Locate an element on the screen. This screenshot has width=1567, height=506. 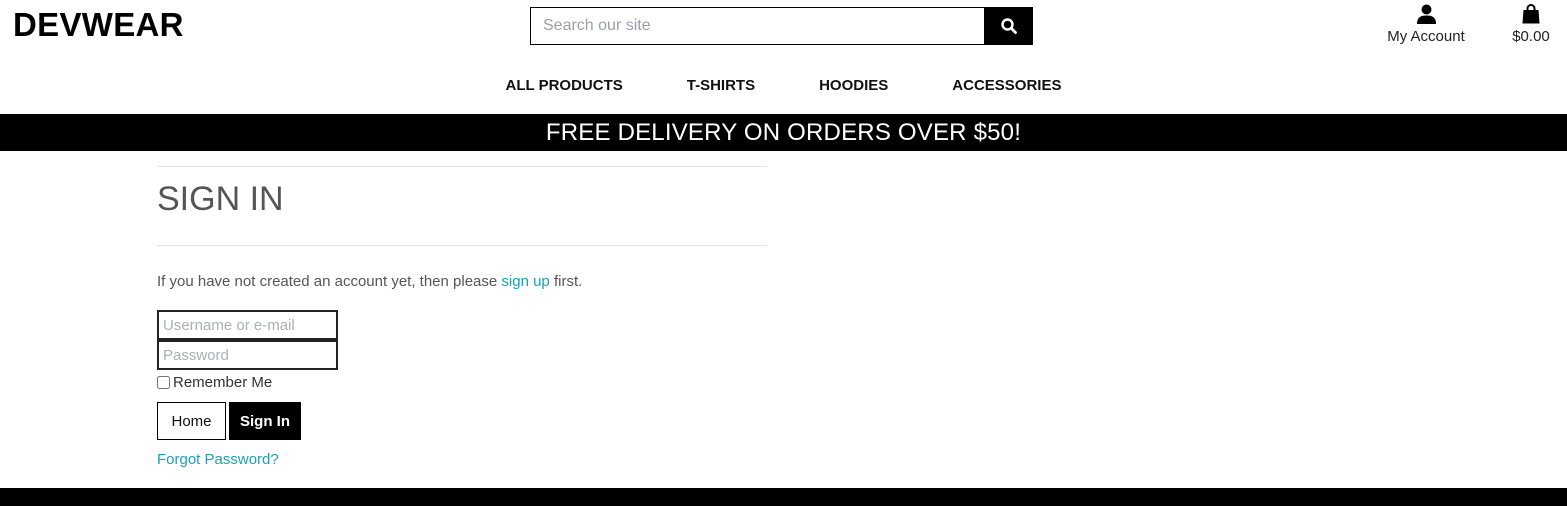
nav-item-accessories: ACCESSORIES is located at coordinates (1006, 86).